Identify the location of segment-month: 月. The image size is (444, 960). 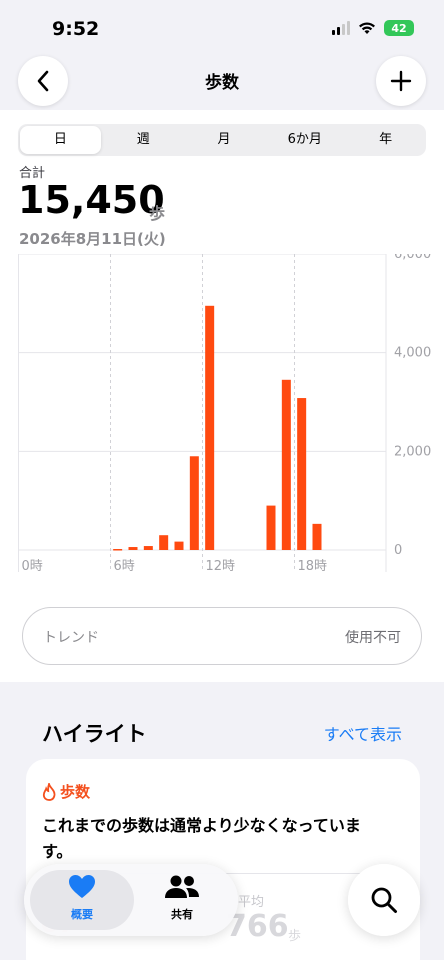
(224, 140).